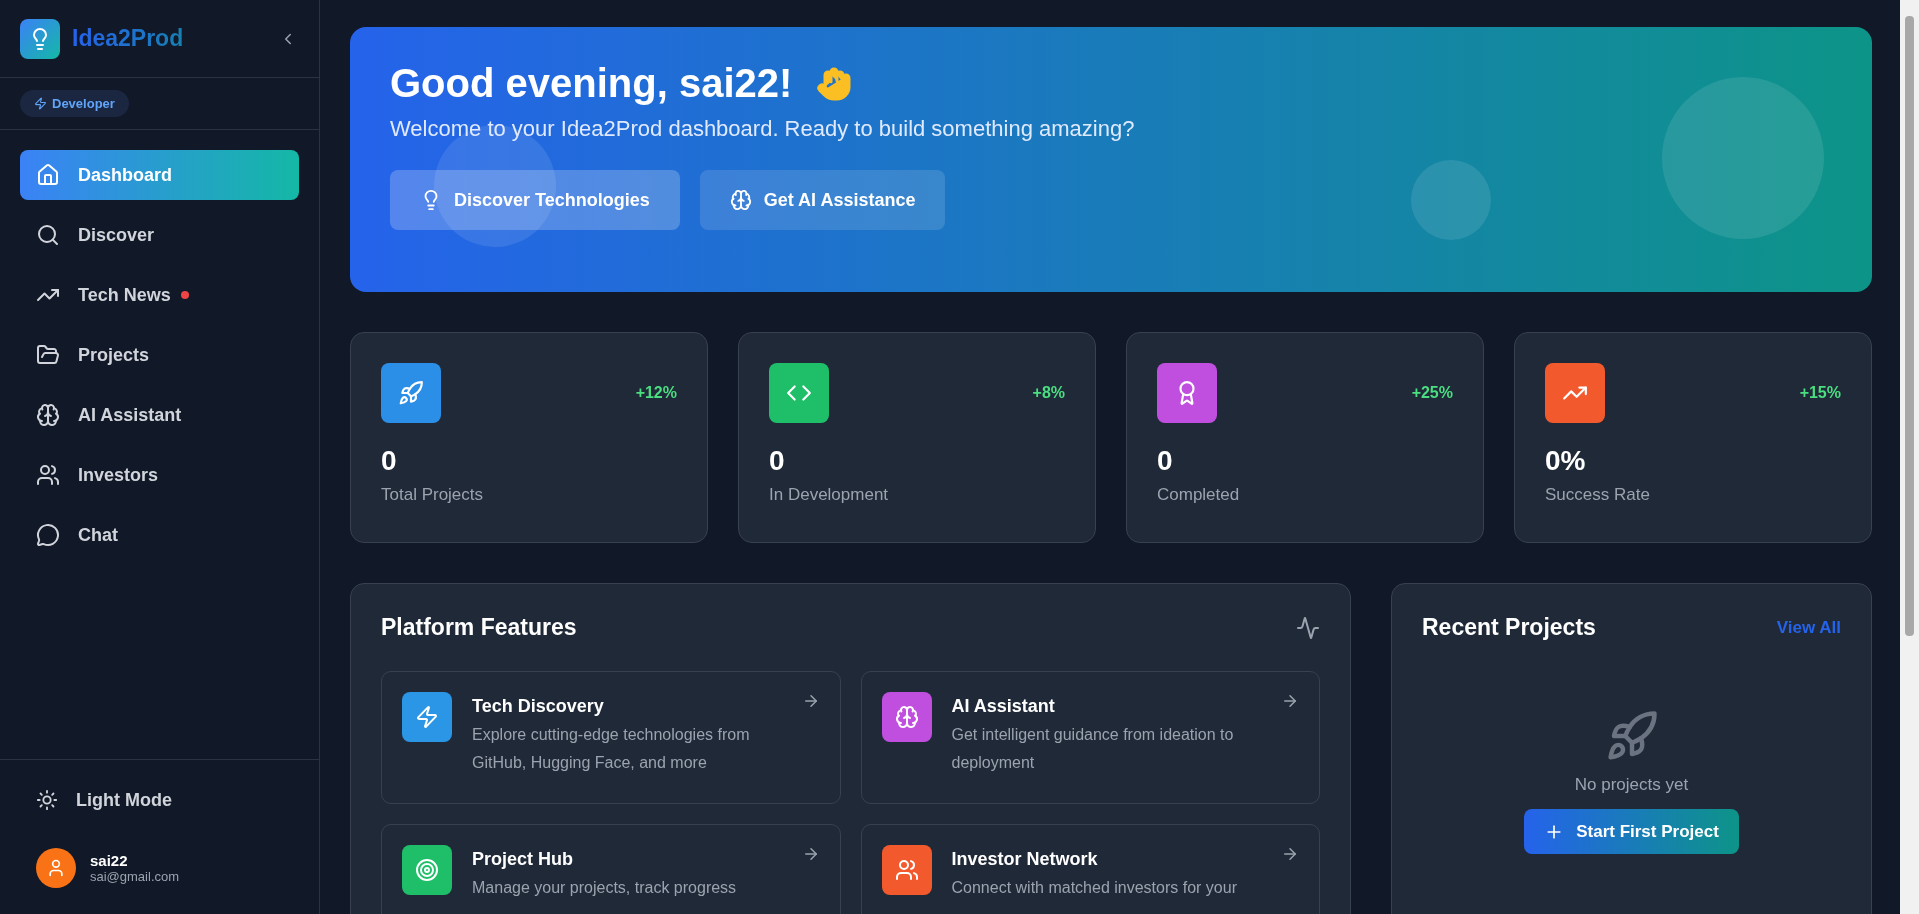 This screenshot has height=914, width=1919. I want to click on feature-card: Investor Network Connect with matched investors for your, so click(1090, 869).